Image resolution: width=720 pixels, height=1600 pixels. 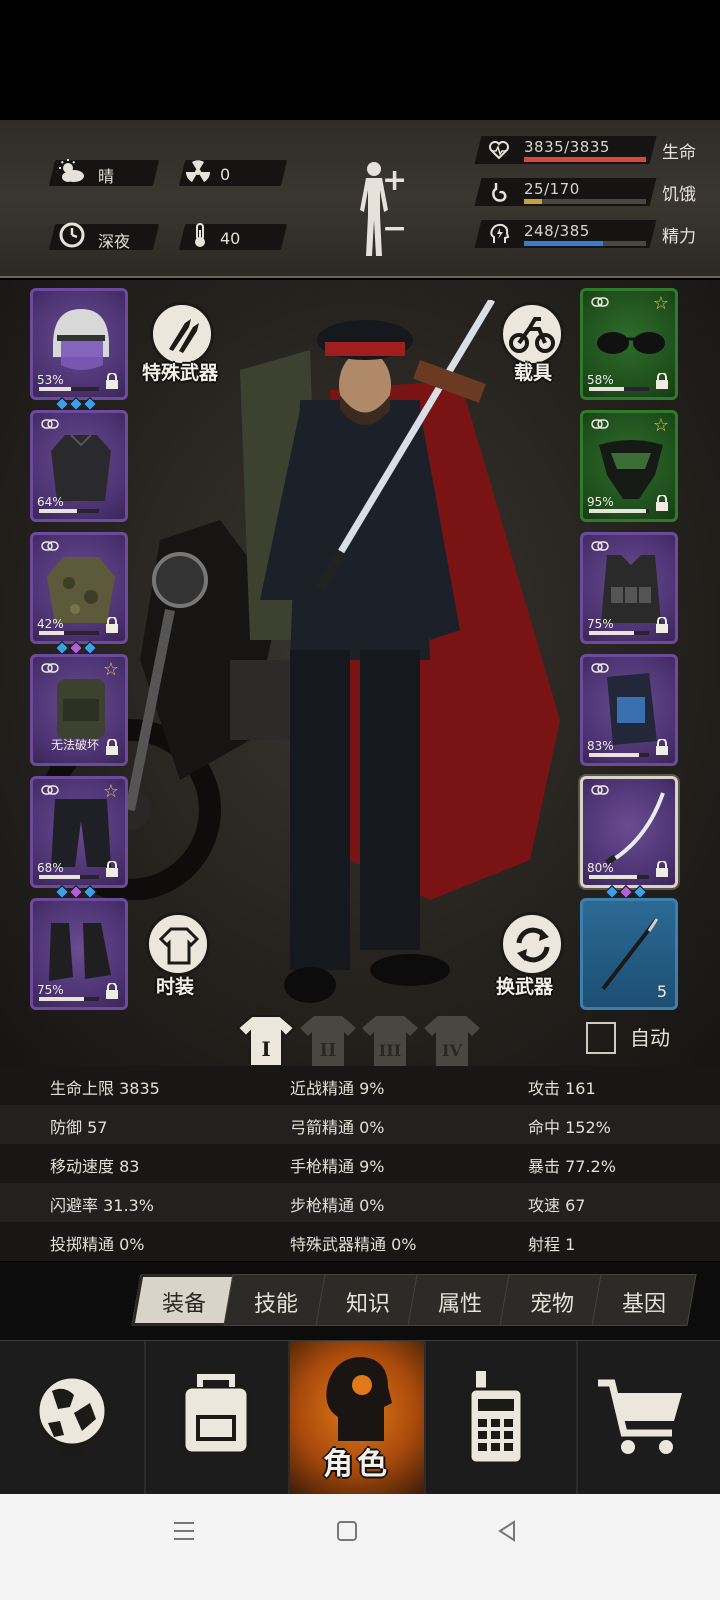 I want to click on table-row: 移动速度 83 手枪精通 9% 暴击 77.2%, so click(x=360, y=1163).